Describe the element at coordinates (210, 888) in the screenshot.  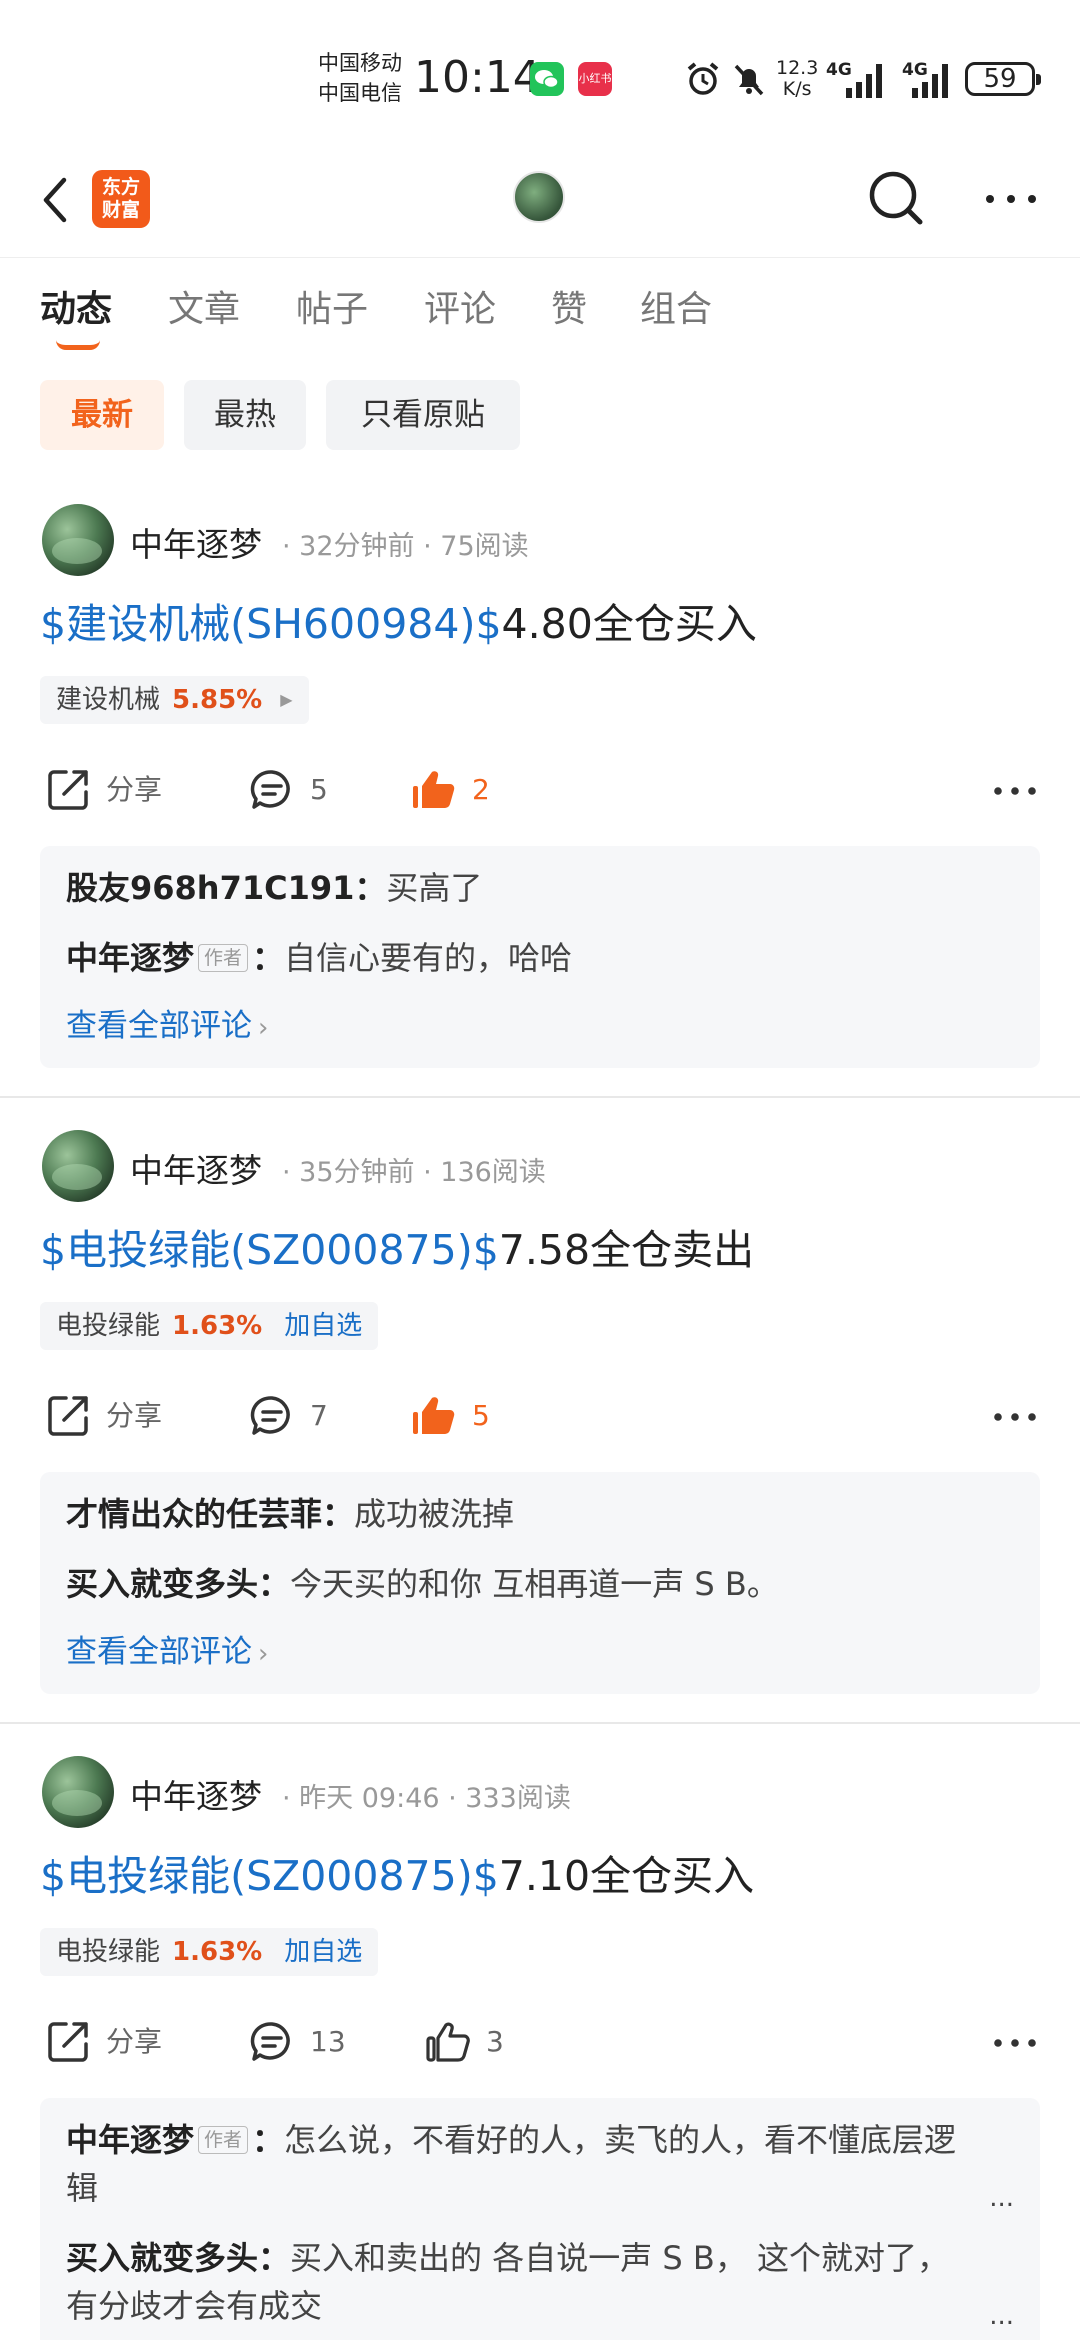
I see `commenter-name: 股友968h71C191` at that location.